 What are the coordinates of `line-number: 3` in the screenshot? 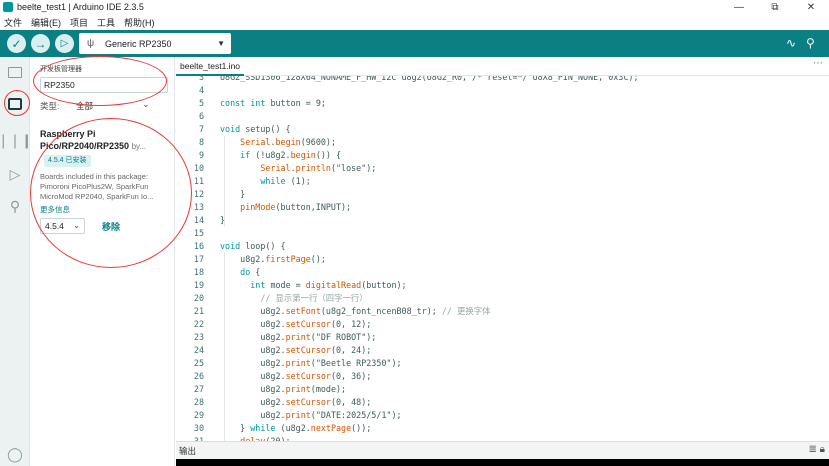 It's located at (201, 79).